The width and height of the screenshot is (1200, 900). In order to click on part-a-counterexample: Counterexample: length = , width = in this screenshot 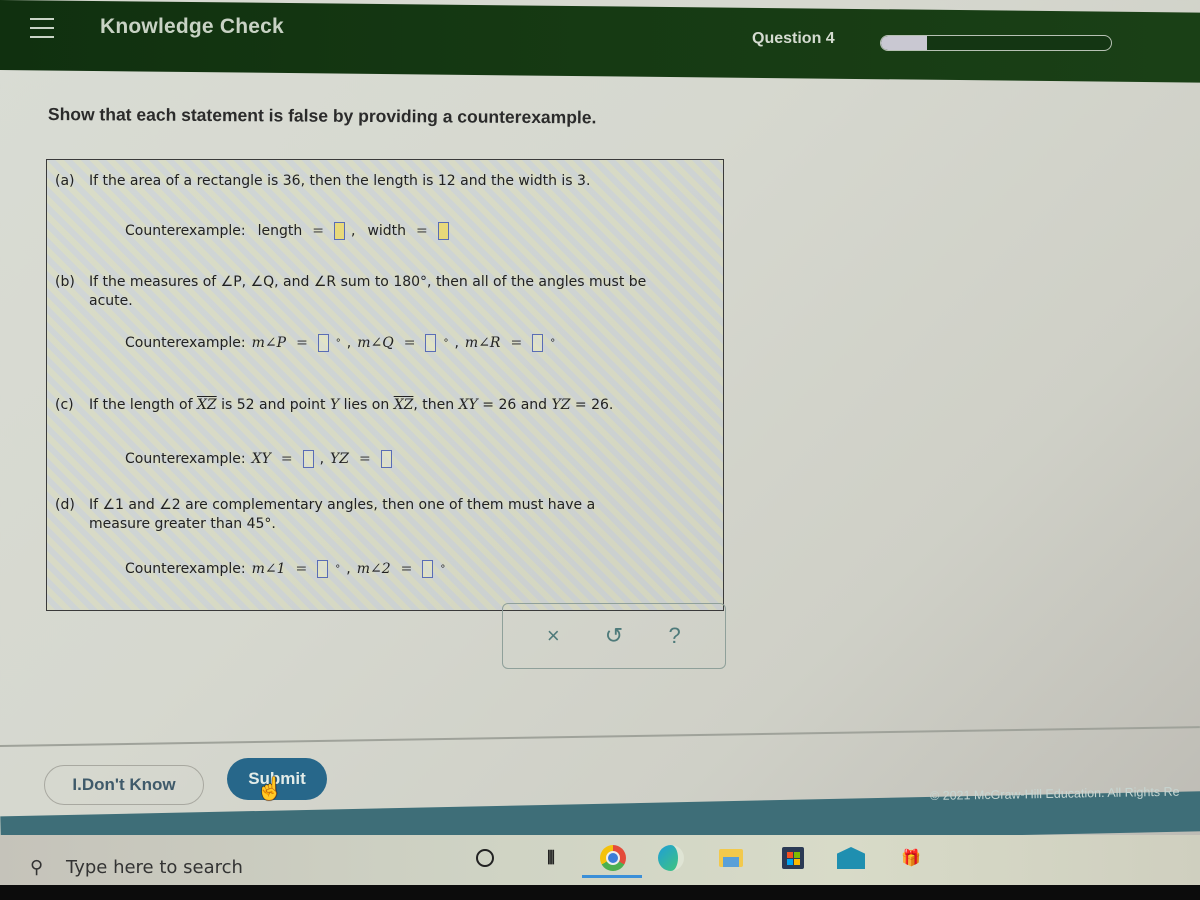, I will do `click(287, 231)`.